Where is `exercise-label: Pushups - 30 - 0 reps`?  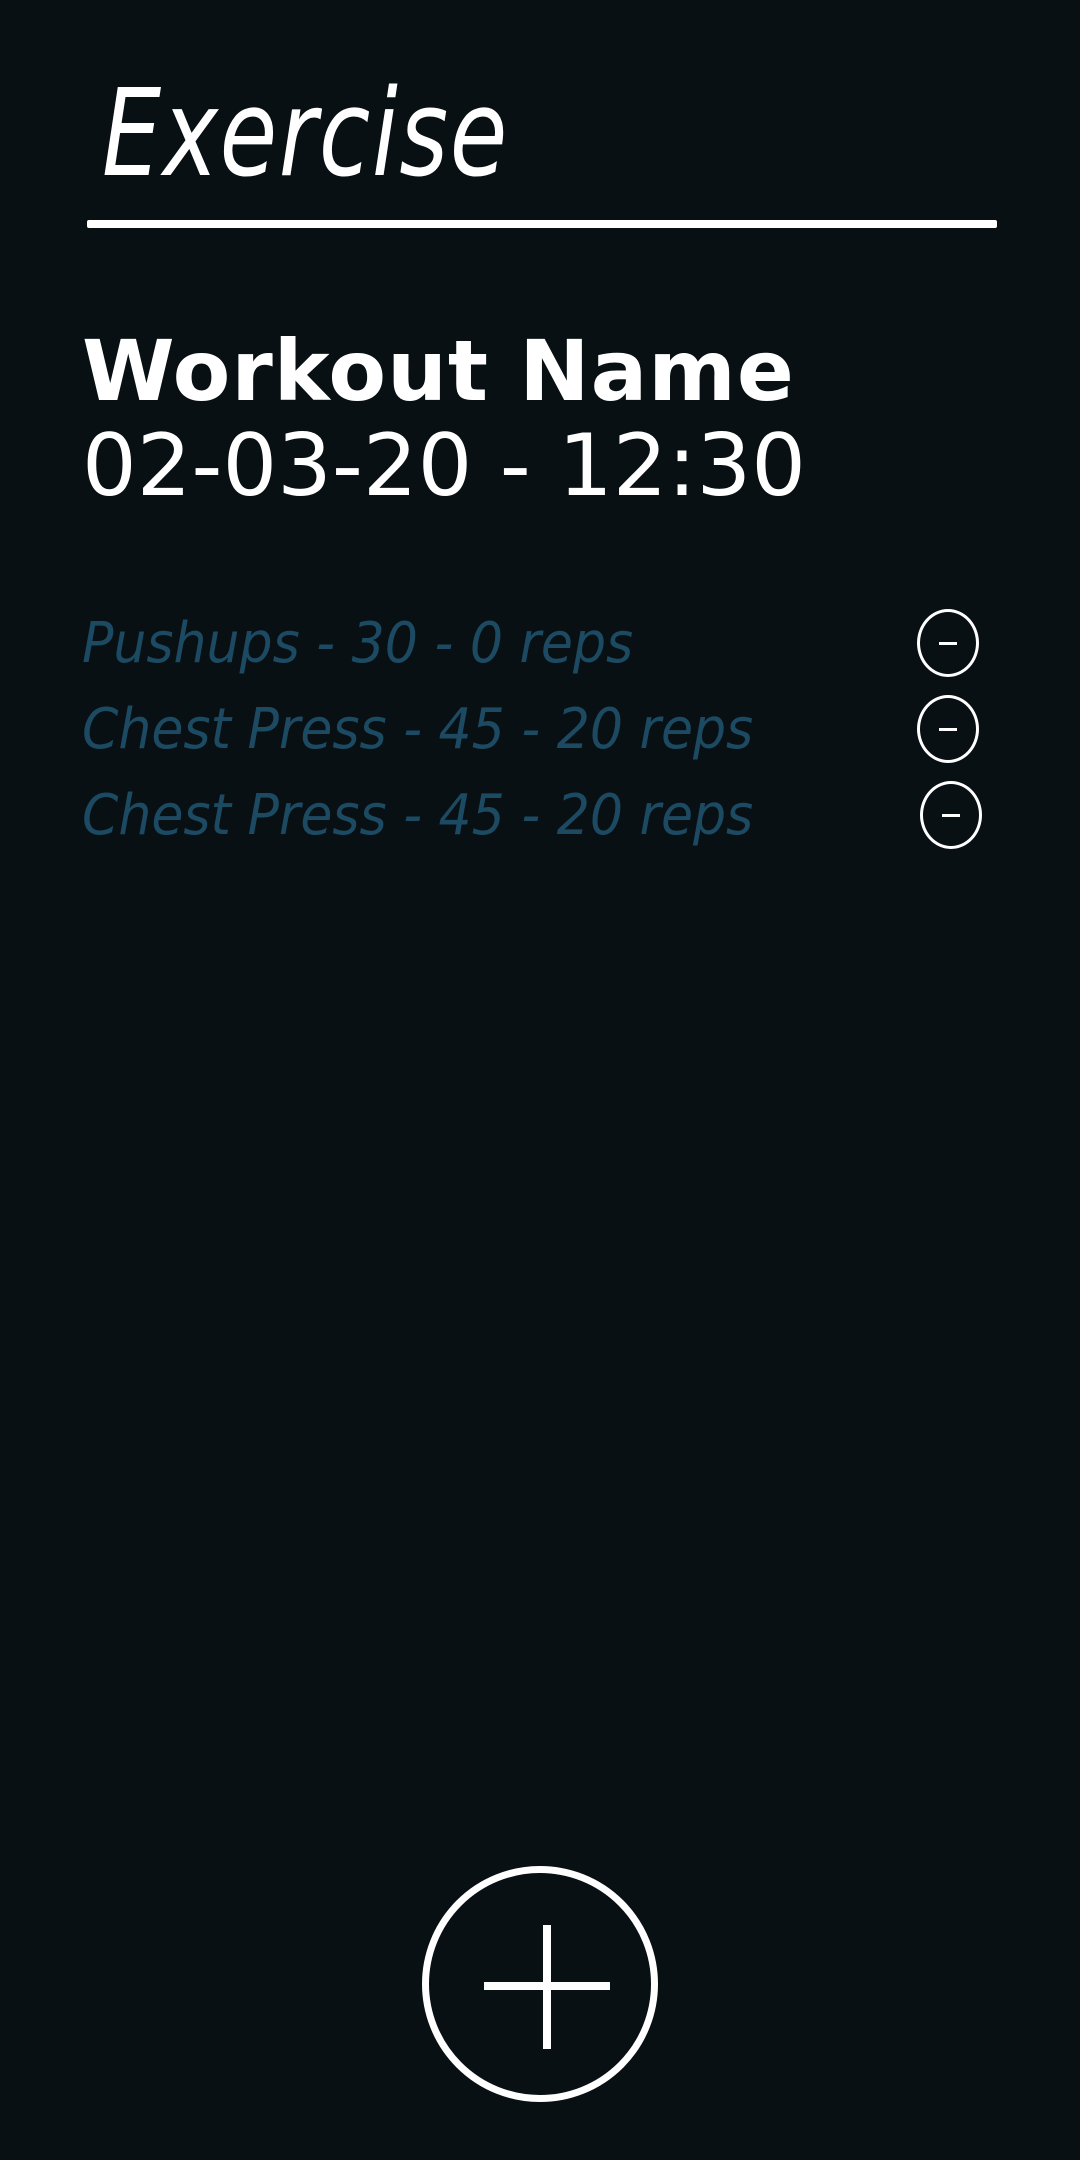
exercise-label: Pushups - 30 - 0 reps is located at coordinates (358, 643).